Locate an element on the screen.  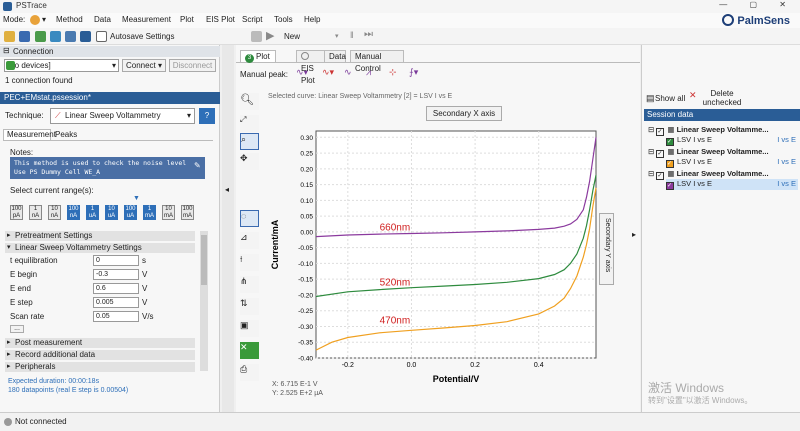
help-button: ? is located at coordinates (207, 116).